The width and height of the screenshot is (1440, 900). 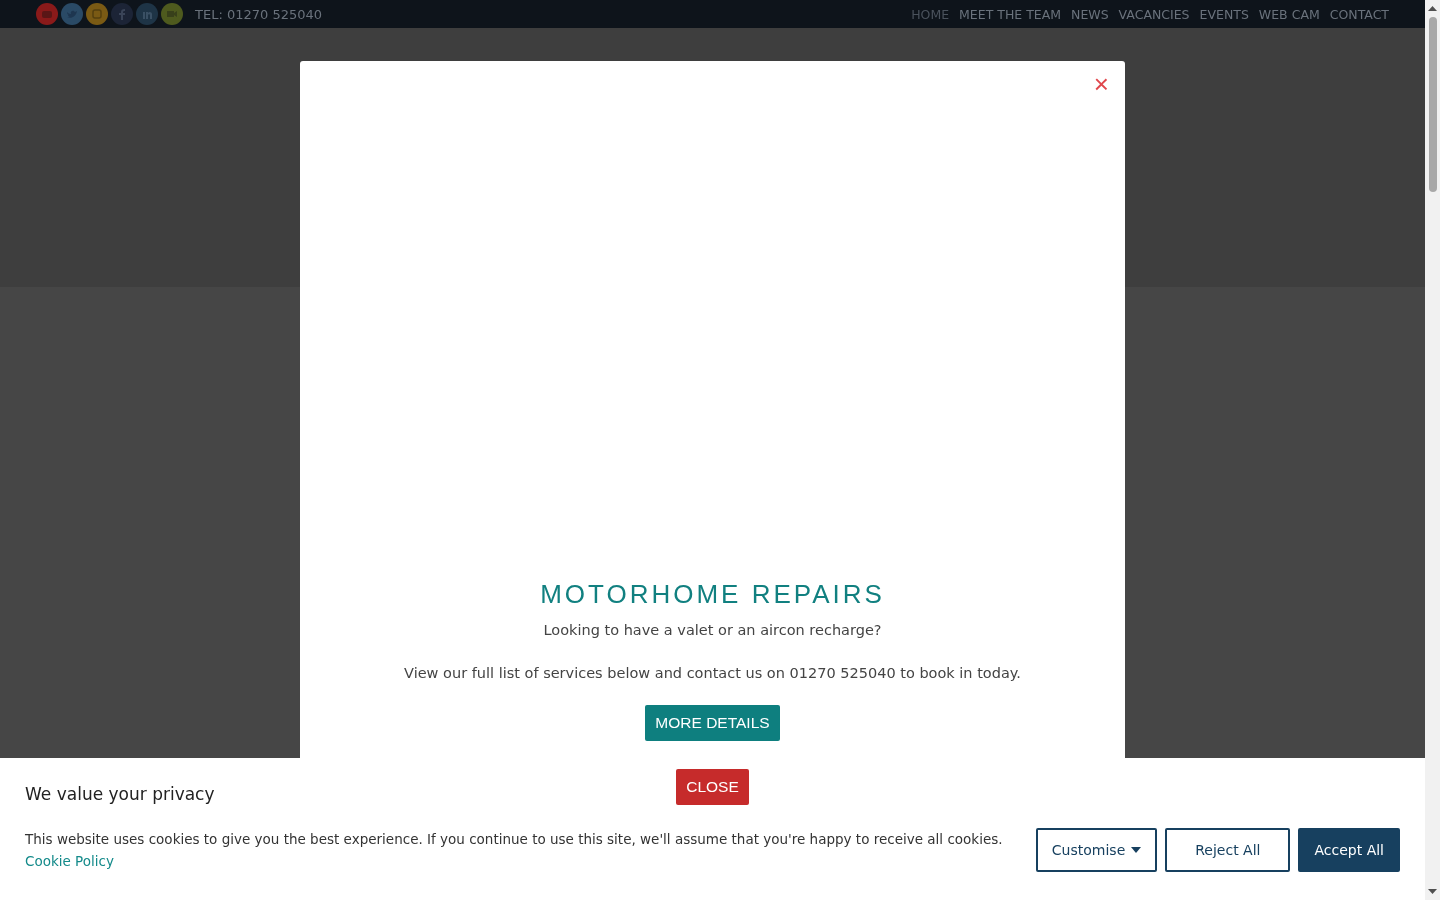 I want to click on caret-icon, so click(x=1136, y=850).